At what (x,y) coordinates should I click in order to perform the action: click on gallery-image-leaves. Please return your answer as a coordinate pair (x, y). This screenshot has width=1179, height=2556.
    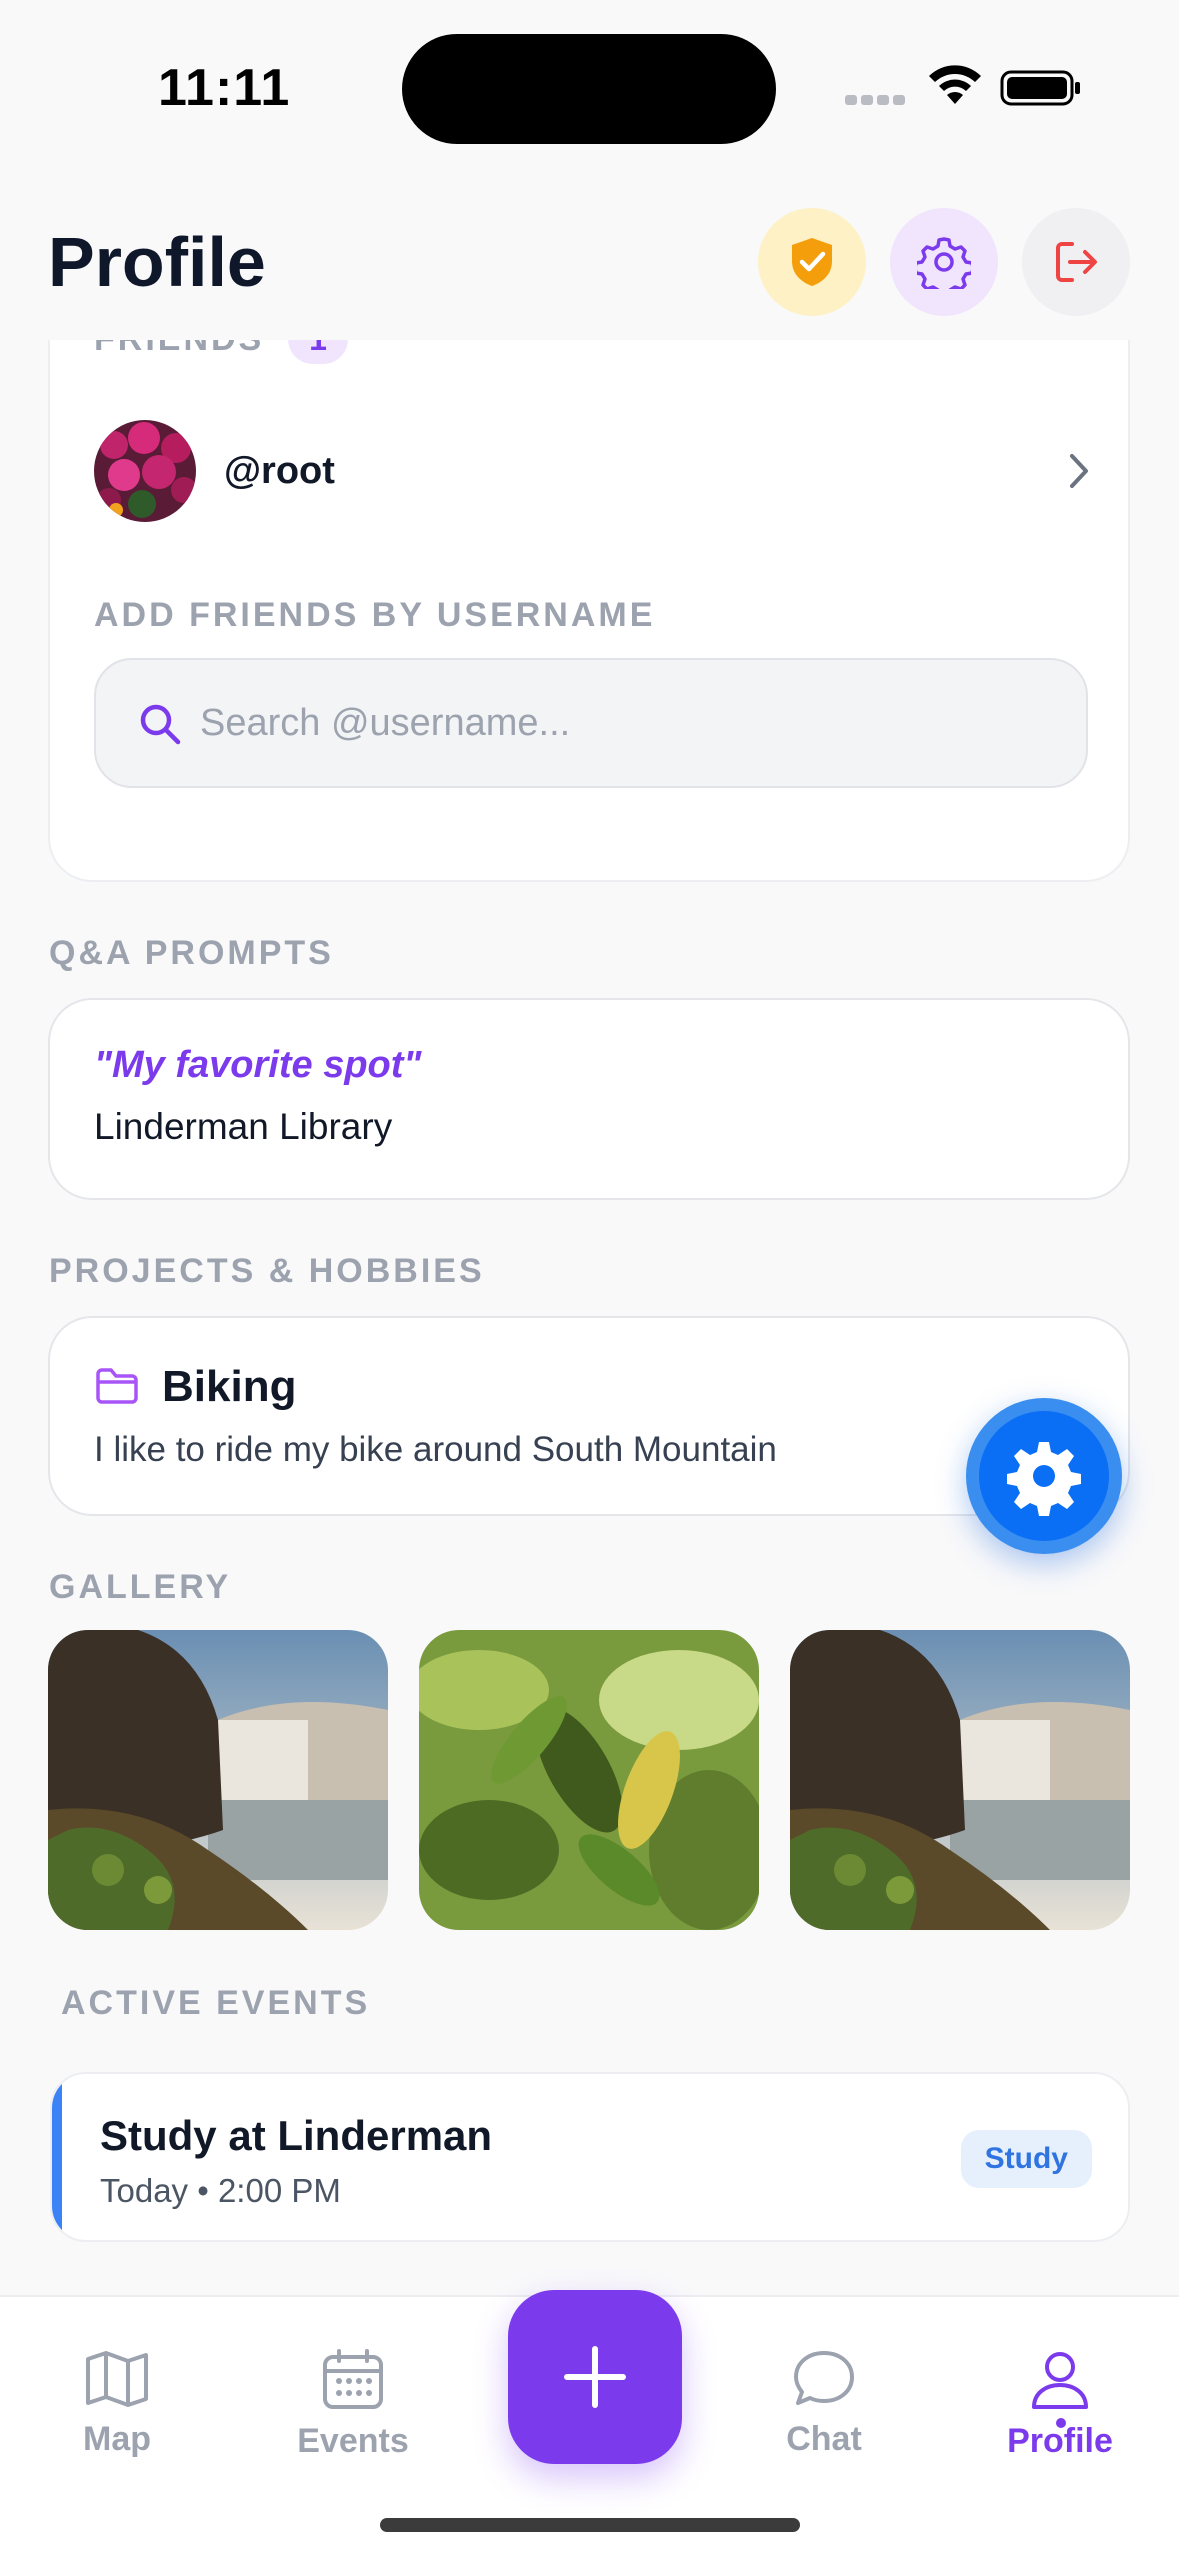
    Looking at the image, I should click on (589, 1780).